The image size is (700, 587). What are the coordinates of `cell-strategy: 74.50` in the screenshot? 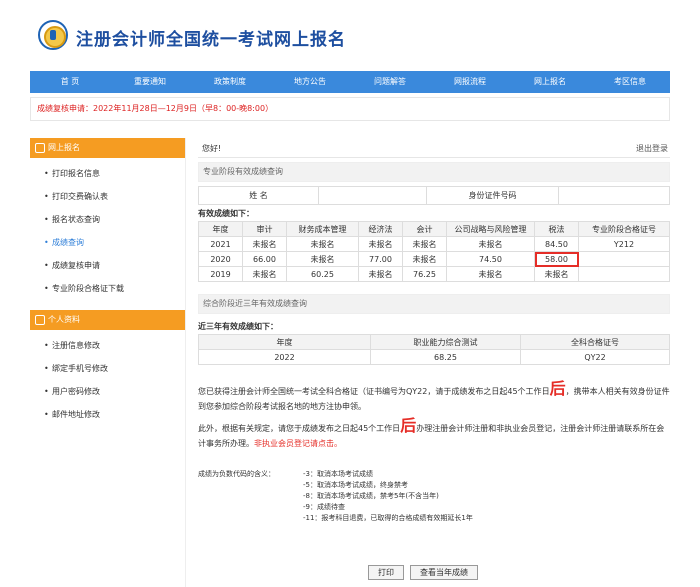 It's located at (490, 259).